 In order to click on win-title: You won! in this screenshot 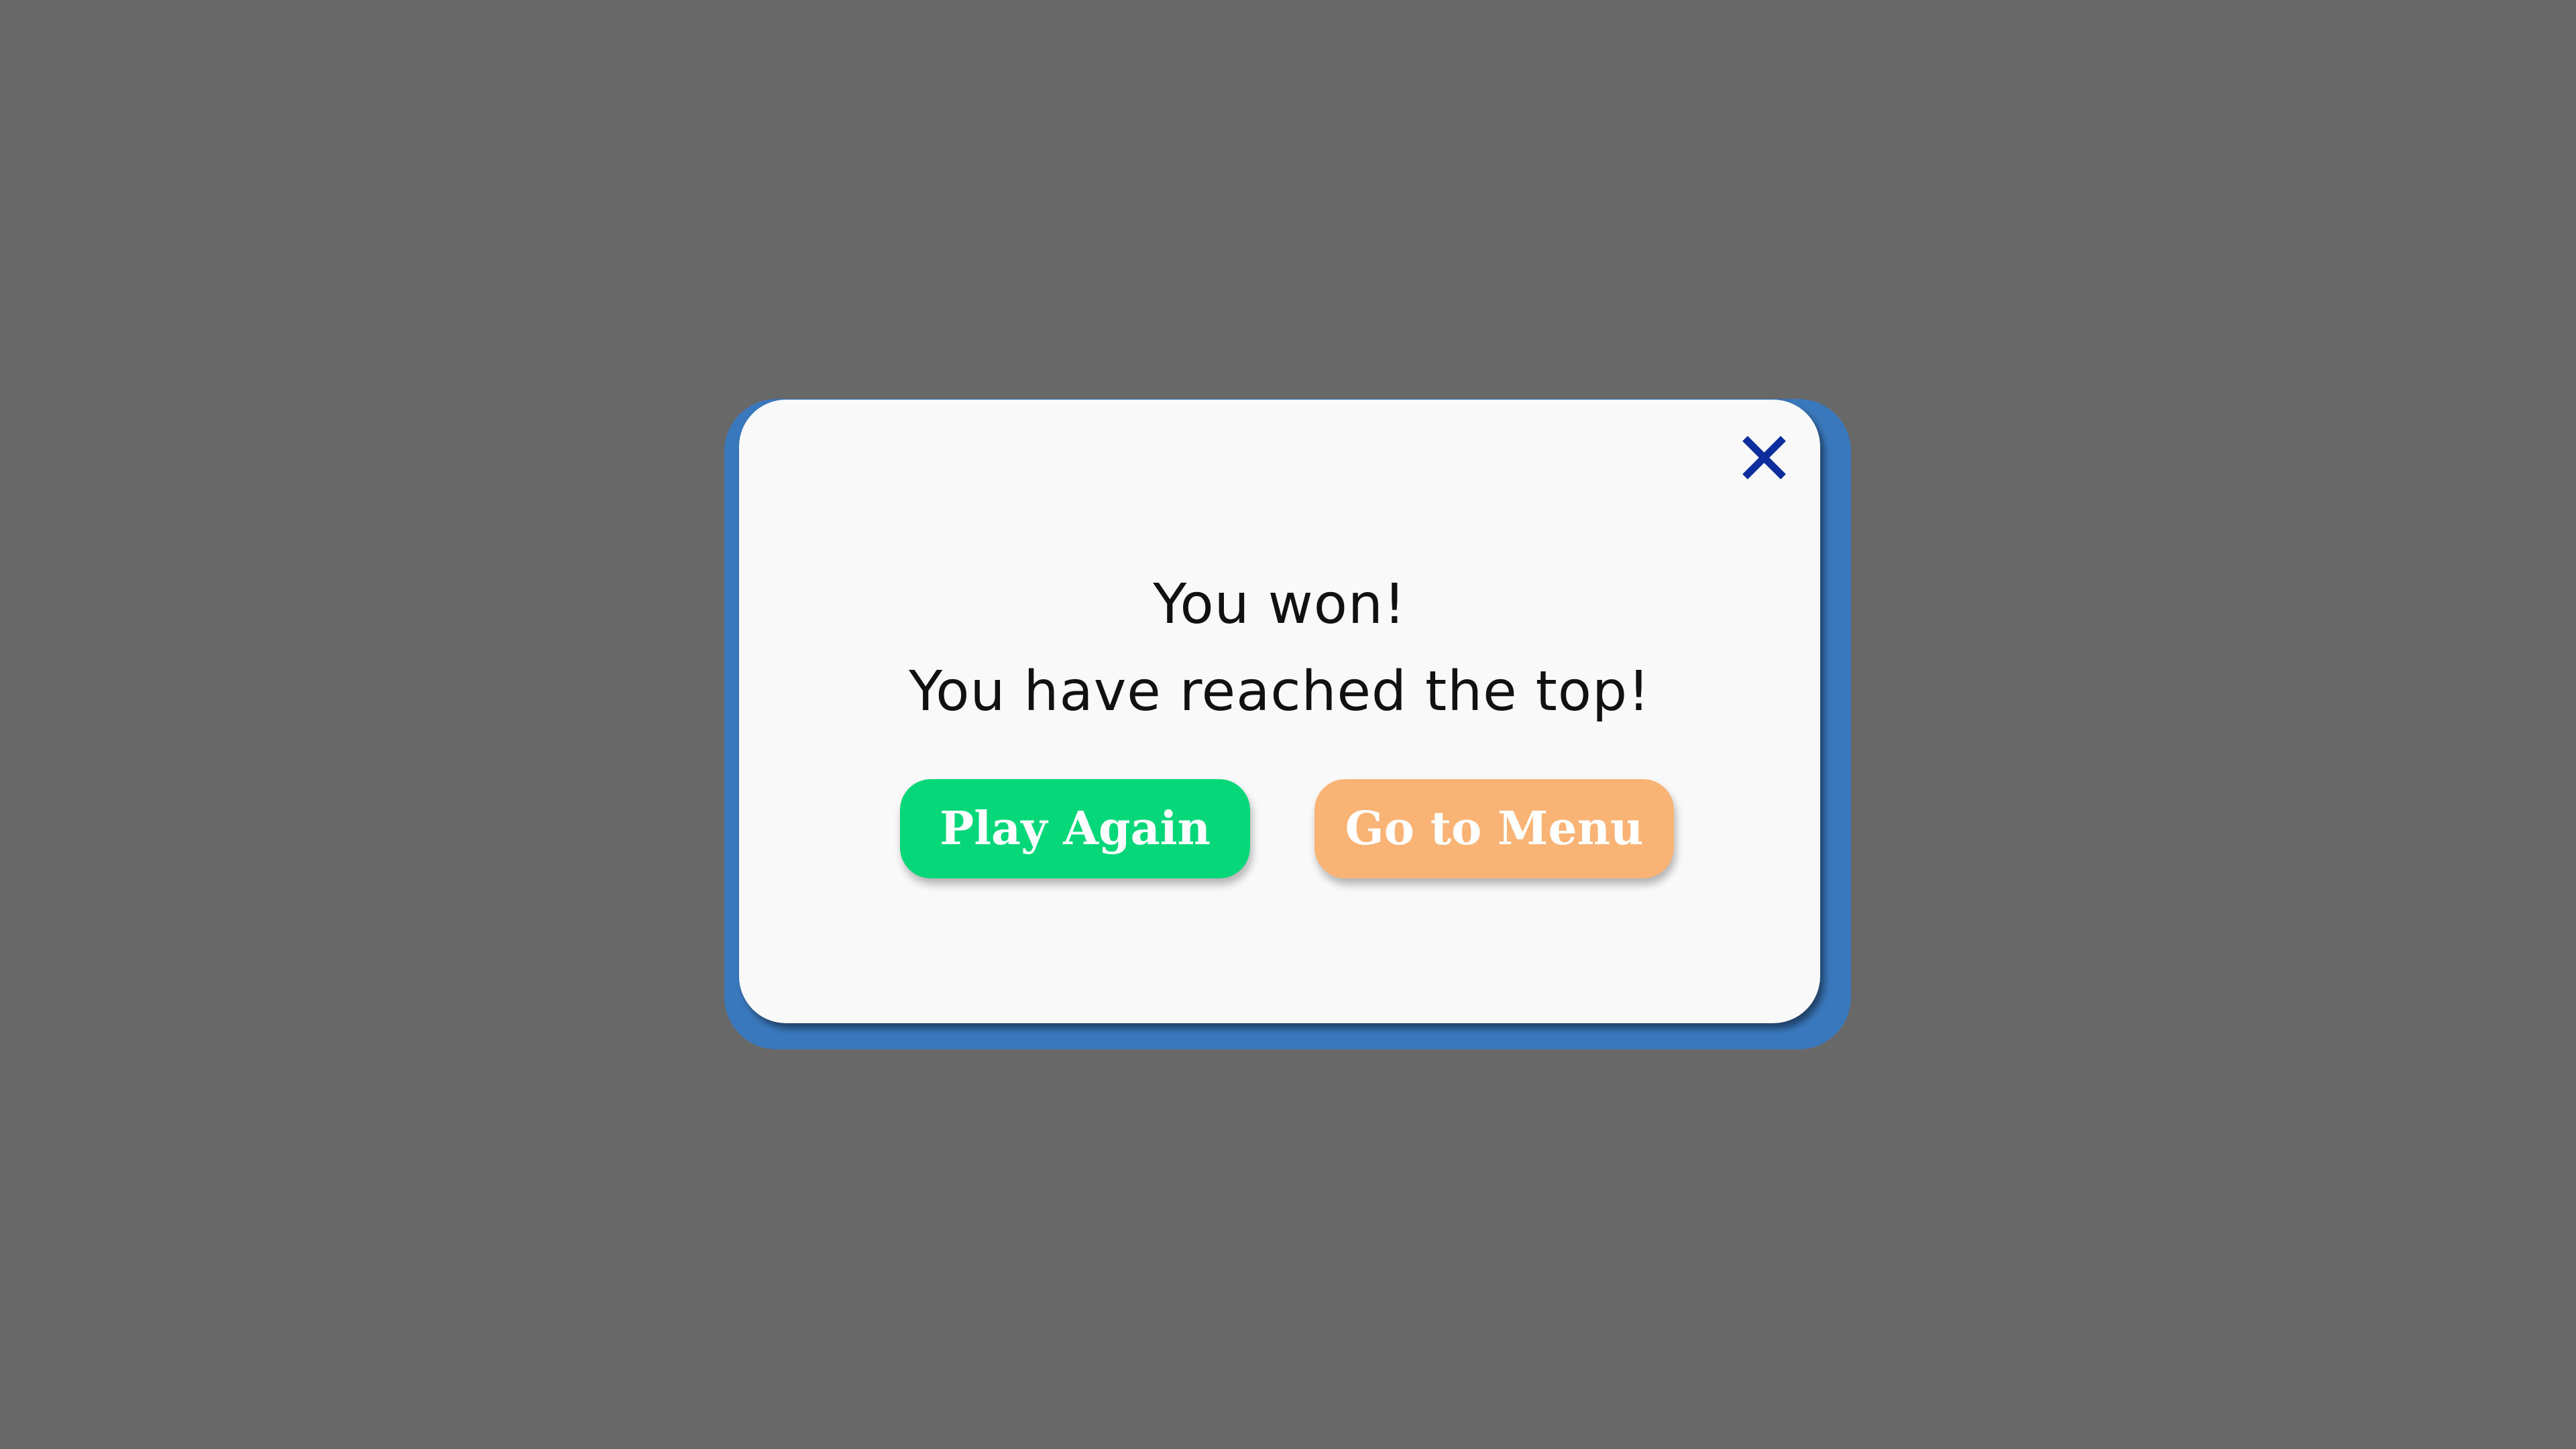, I will do `click(1279, 605)`.